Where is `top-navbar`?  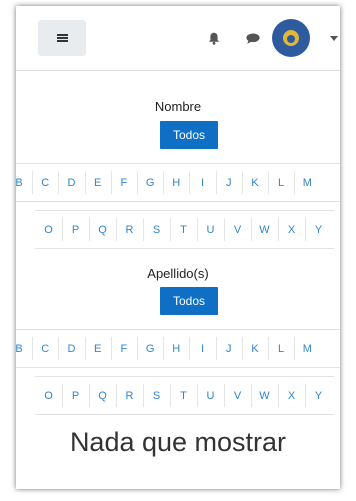 top-navbar is located at coordinates (178, 38).